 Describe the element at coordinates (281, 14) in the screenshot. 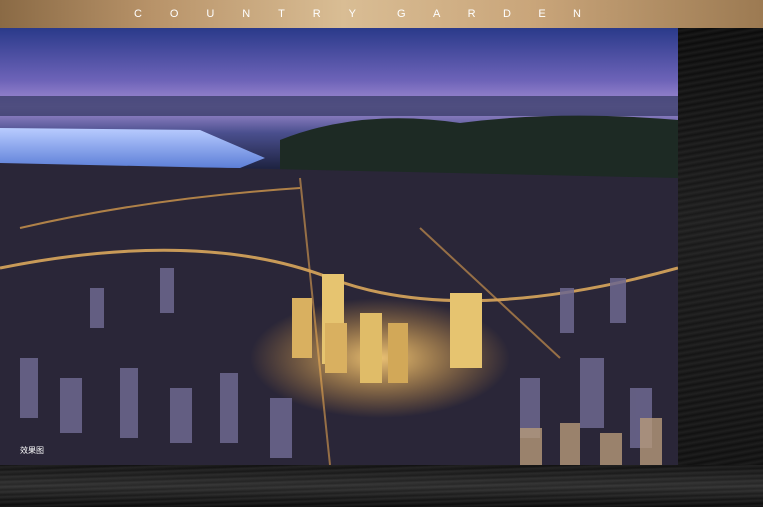

I see `brand-letter: T` at that location.